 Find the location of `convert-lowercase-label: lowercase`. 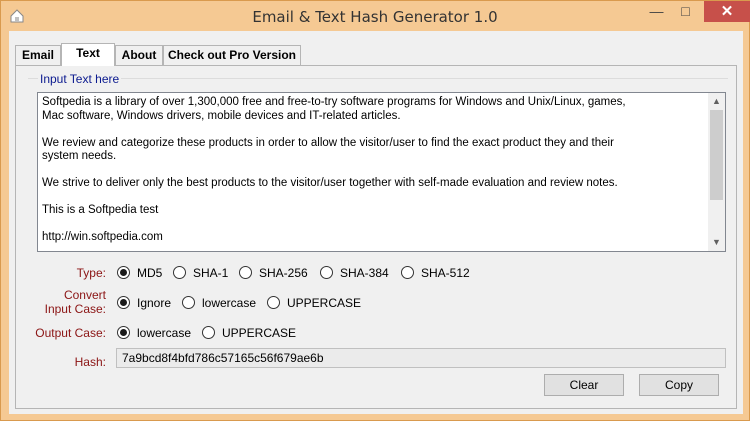

convert-lowercase-label: lowercase is located at coordinates (229, 303).